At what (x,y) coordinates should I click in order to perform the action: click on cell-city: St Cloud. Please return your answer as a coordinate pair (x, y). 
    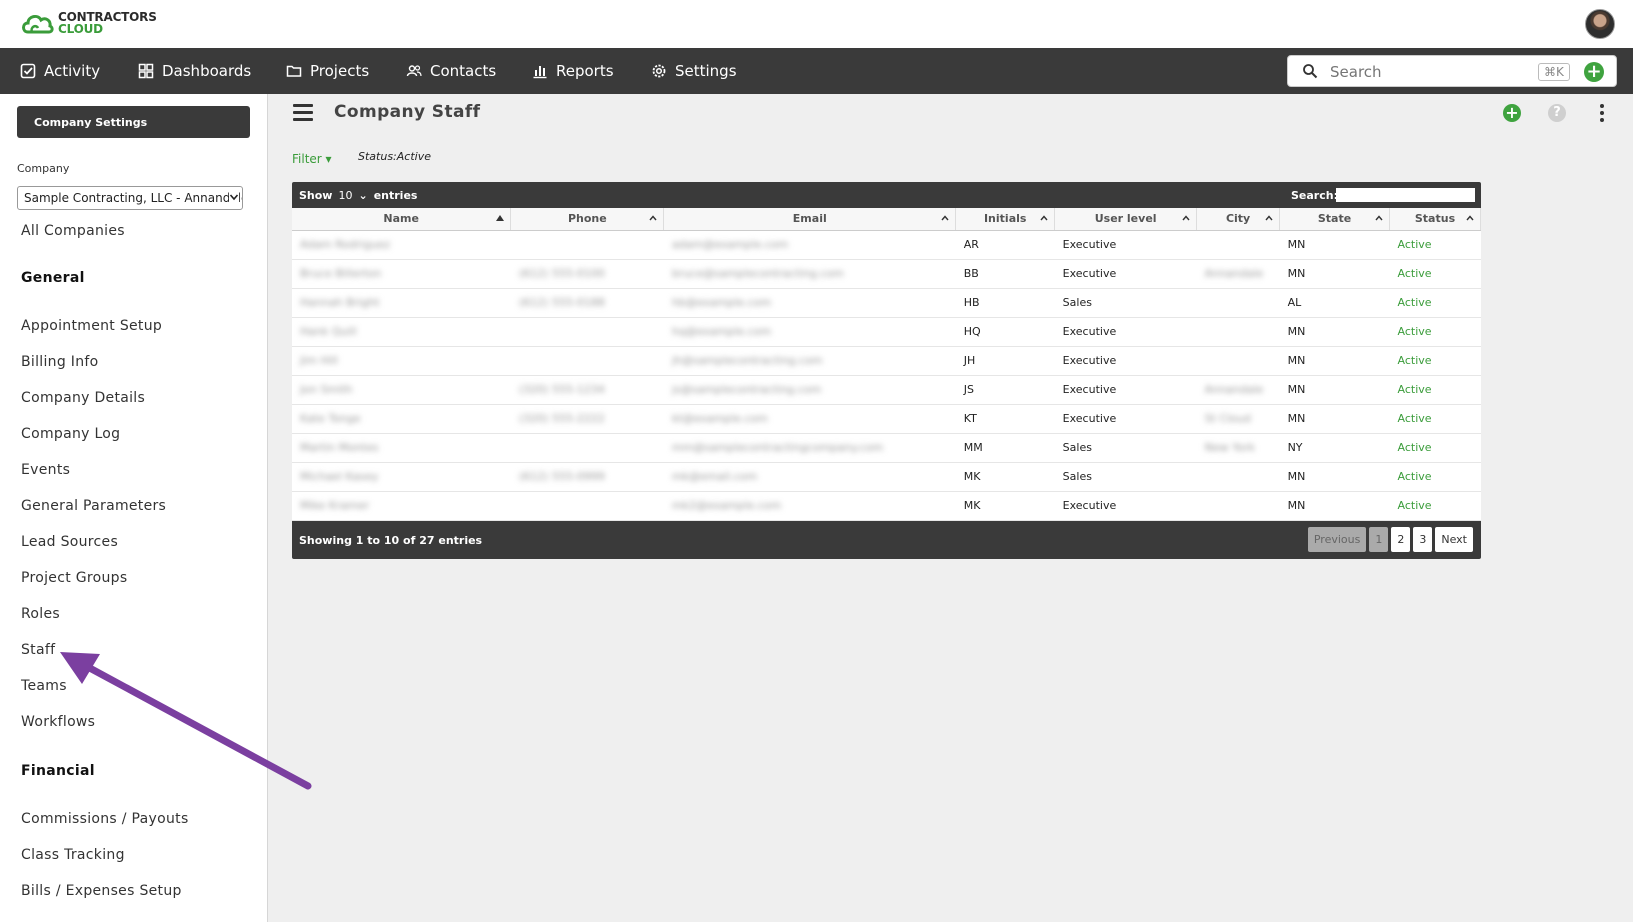
    Looking at the image, I should click on (1238, 419).